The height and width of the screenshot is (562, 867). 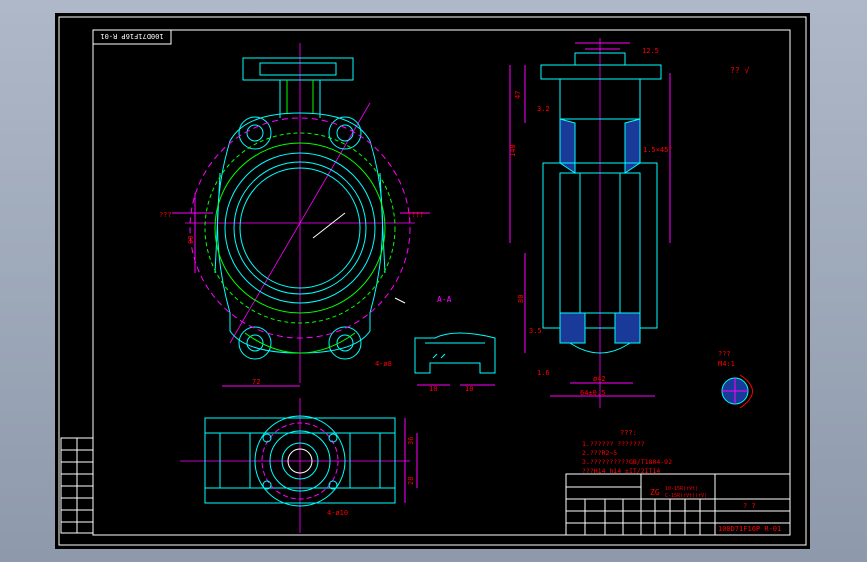 What do you see at coordinates (299, 465) in the screenshot?
I see `bottom-view` at bounding box center [299, 465].